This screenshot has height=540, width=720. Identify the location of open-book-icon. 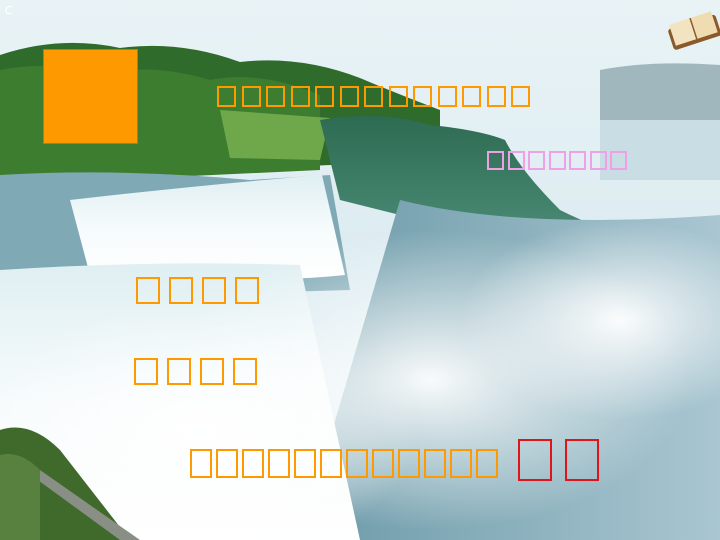
(692, 38).